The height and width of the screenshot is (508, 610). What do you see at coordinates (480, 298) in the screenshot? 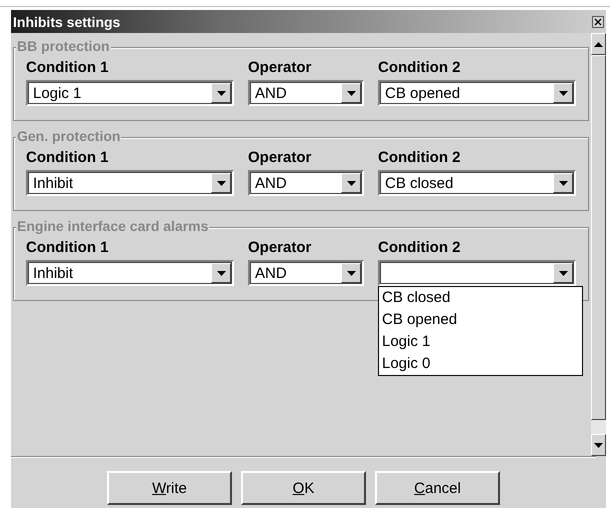
I see `dropdown-option: CB closed` at bounding box center [480, 298].